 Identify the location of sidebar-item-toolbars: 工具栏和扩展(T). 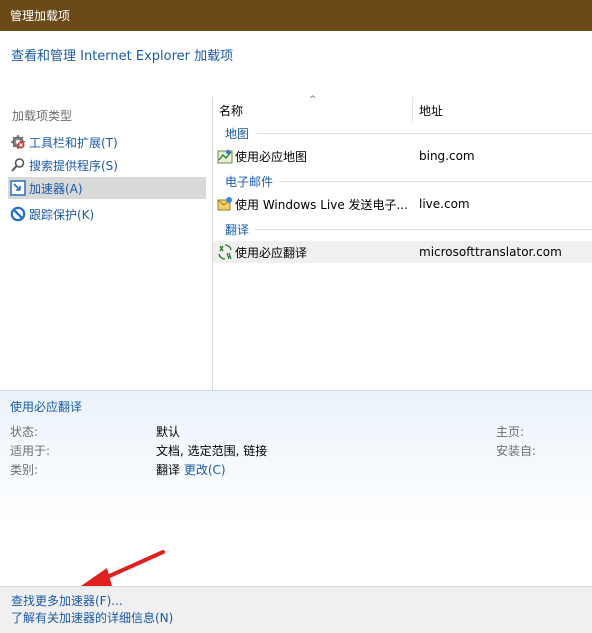
(107, 142).